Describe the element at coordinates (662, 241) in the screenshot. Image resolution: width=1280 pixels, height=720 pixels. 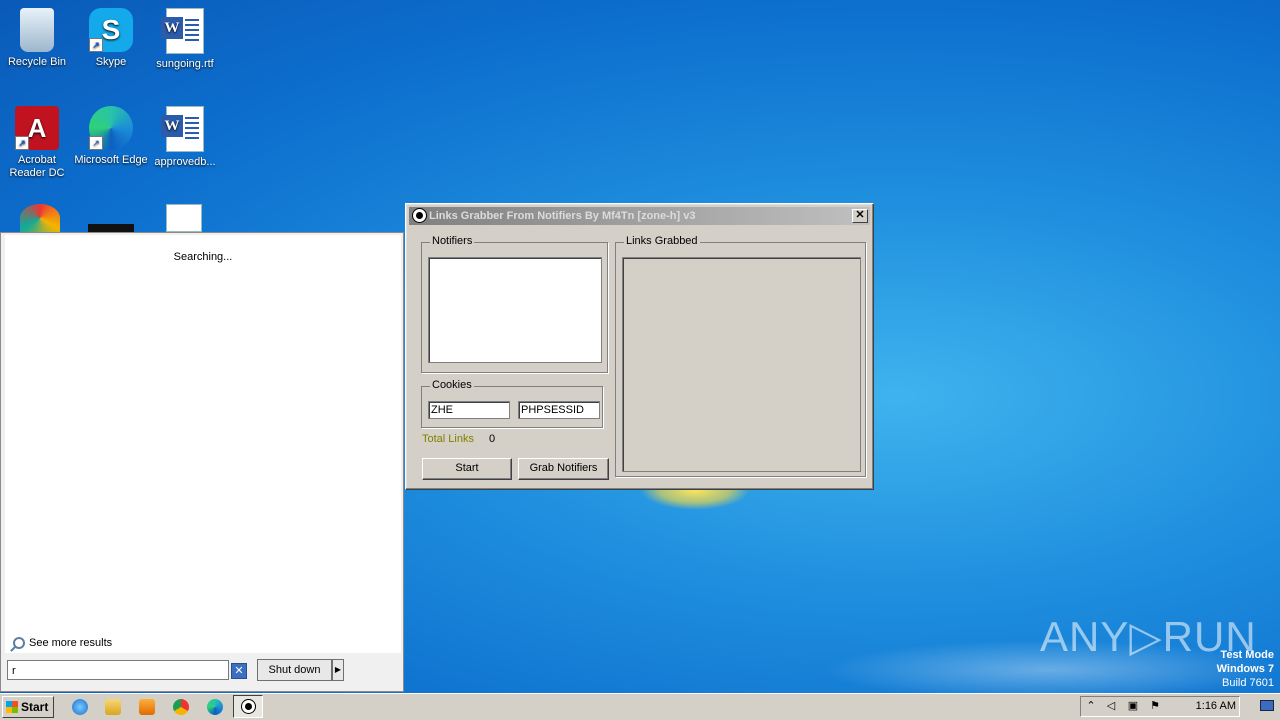
I see `links-grabbed-legend: Links Grabbed` at that location.